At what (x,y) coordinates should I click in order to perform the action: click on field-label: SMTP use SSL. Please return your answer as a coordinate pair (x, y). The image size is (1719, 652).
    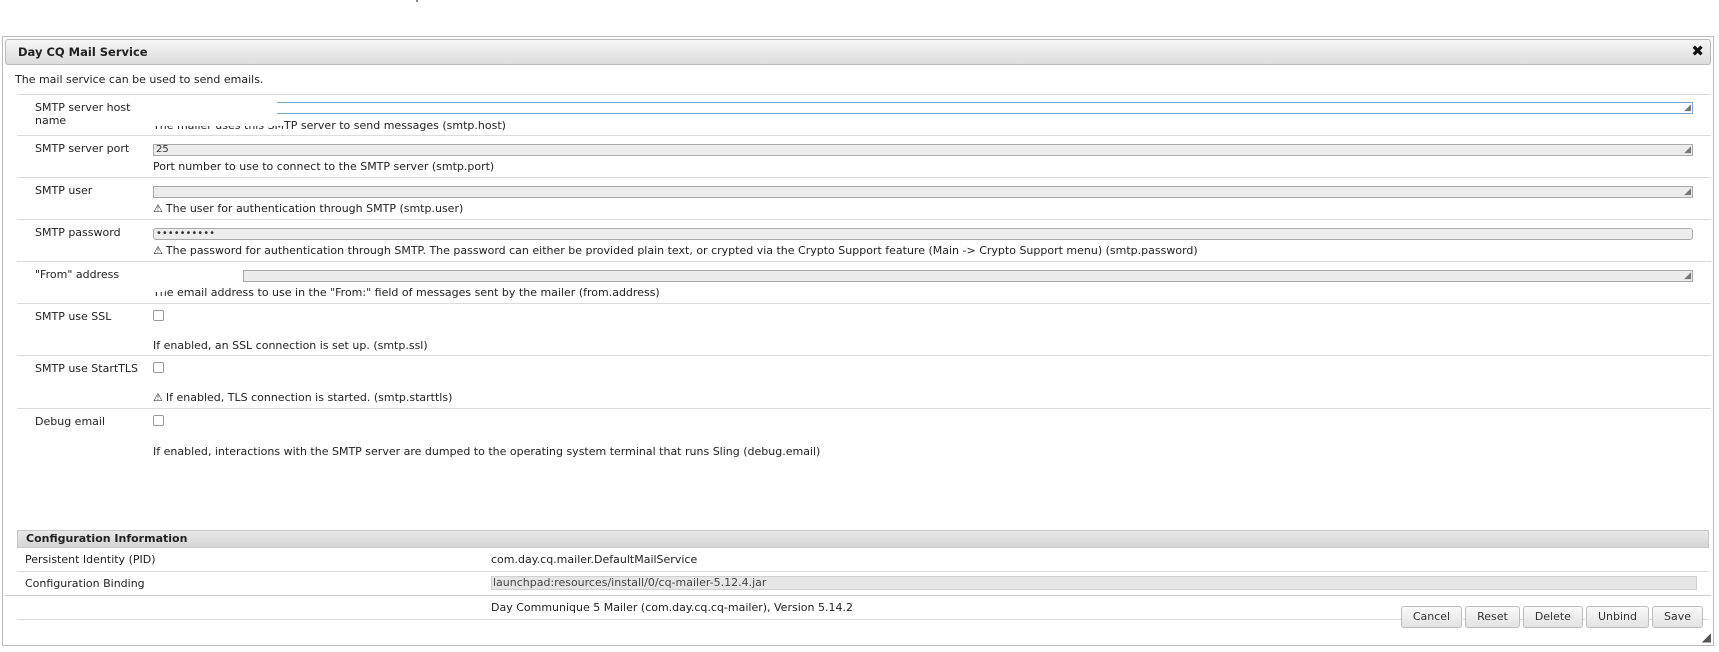
    Looking at the image, I should click on (73, 316).